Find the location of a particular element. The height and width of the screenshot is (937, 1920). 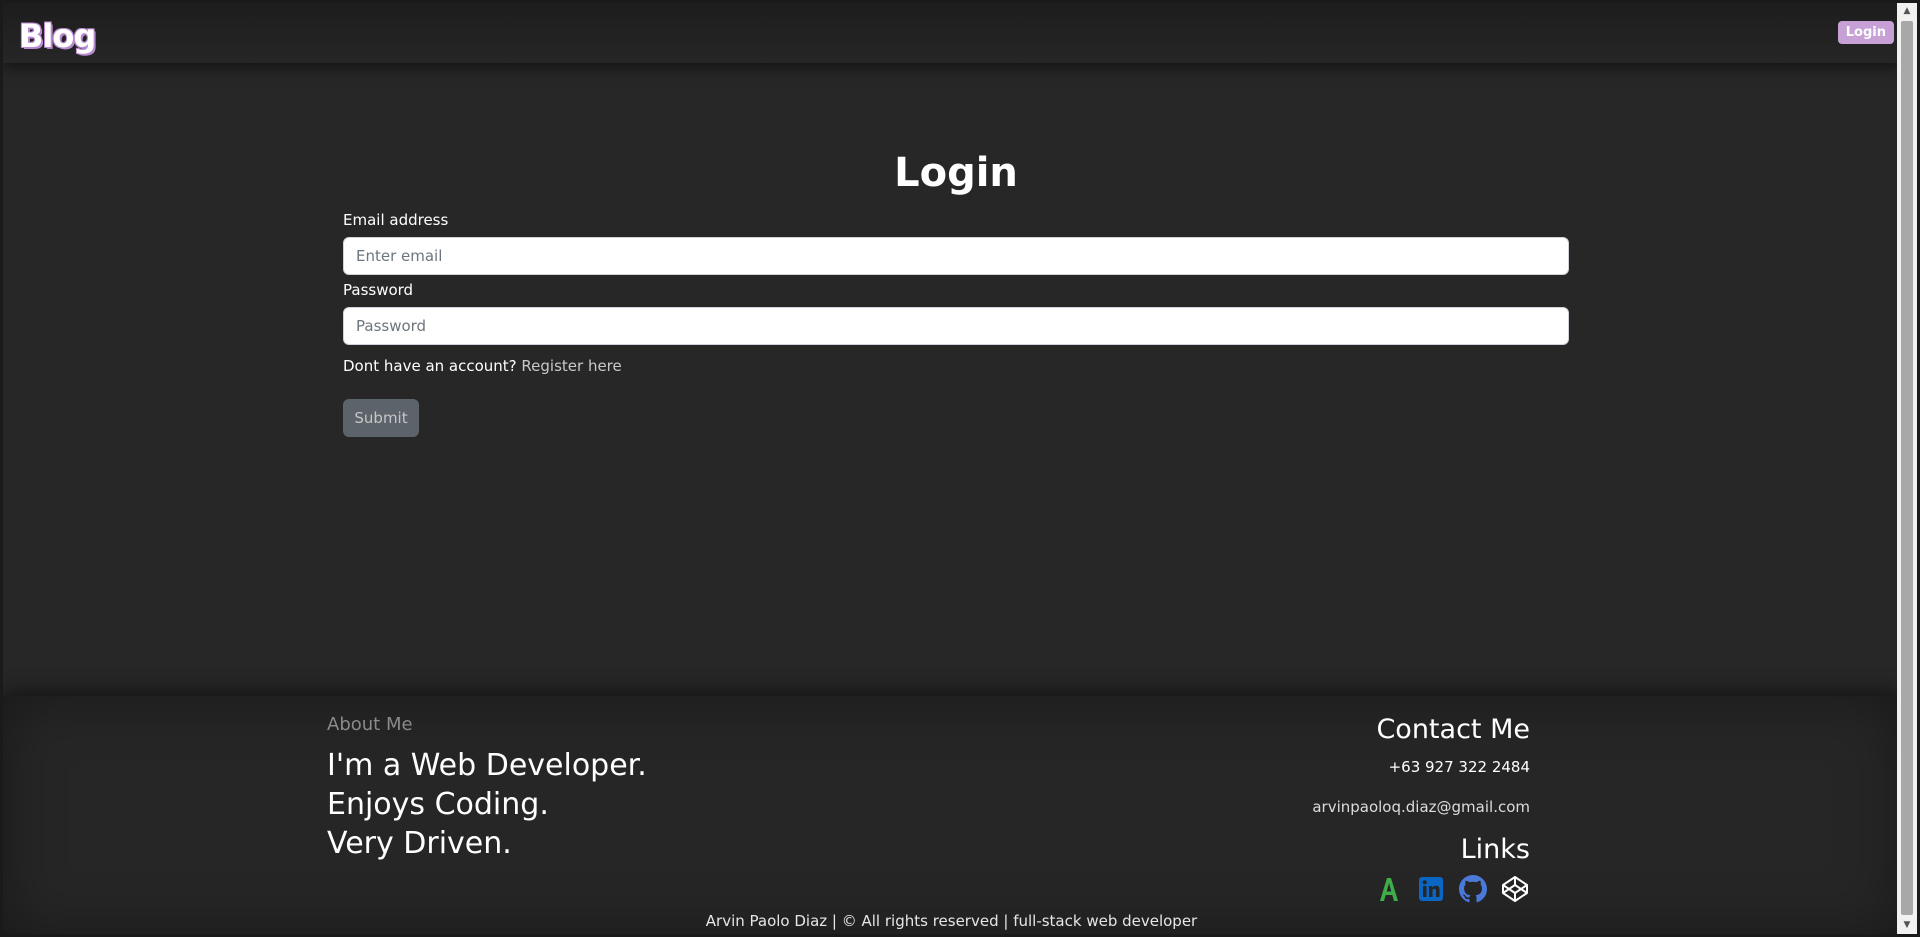

scroll-up-arrow-icon: ▲ is located at coordinates (1907, 11).